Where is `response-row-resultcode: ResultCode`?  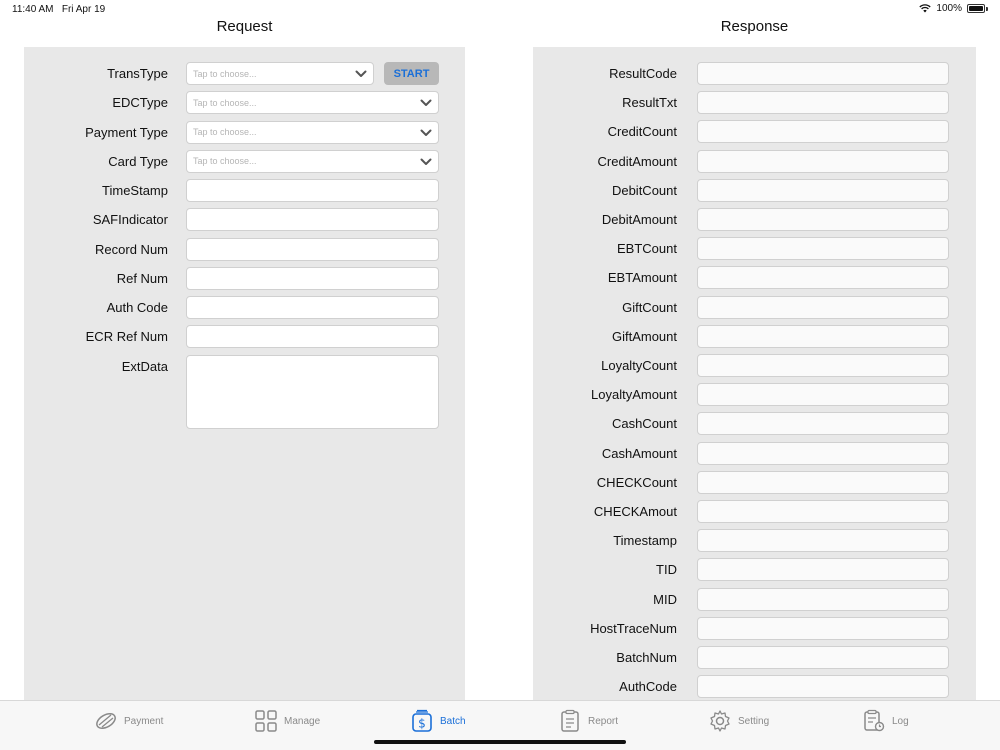 response-row-resultcode: ResultCode is located at coordinates (754, 73).